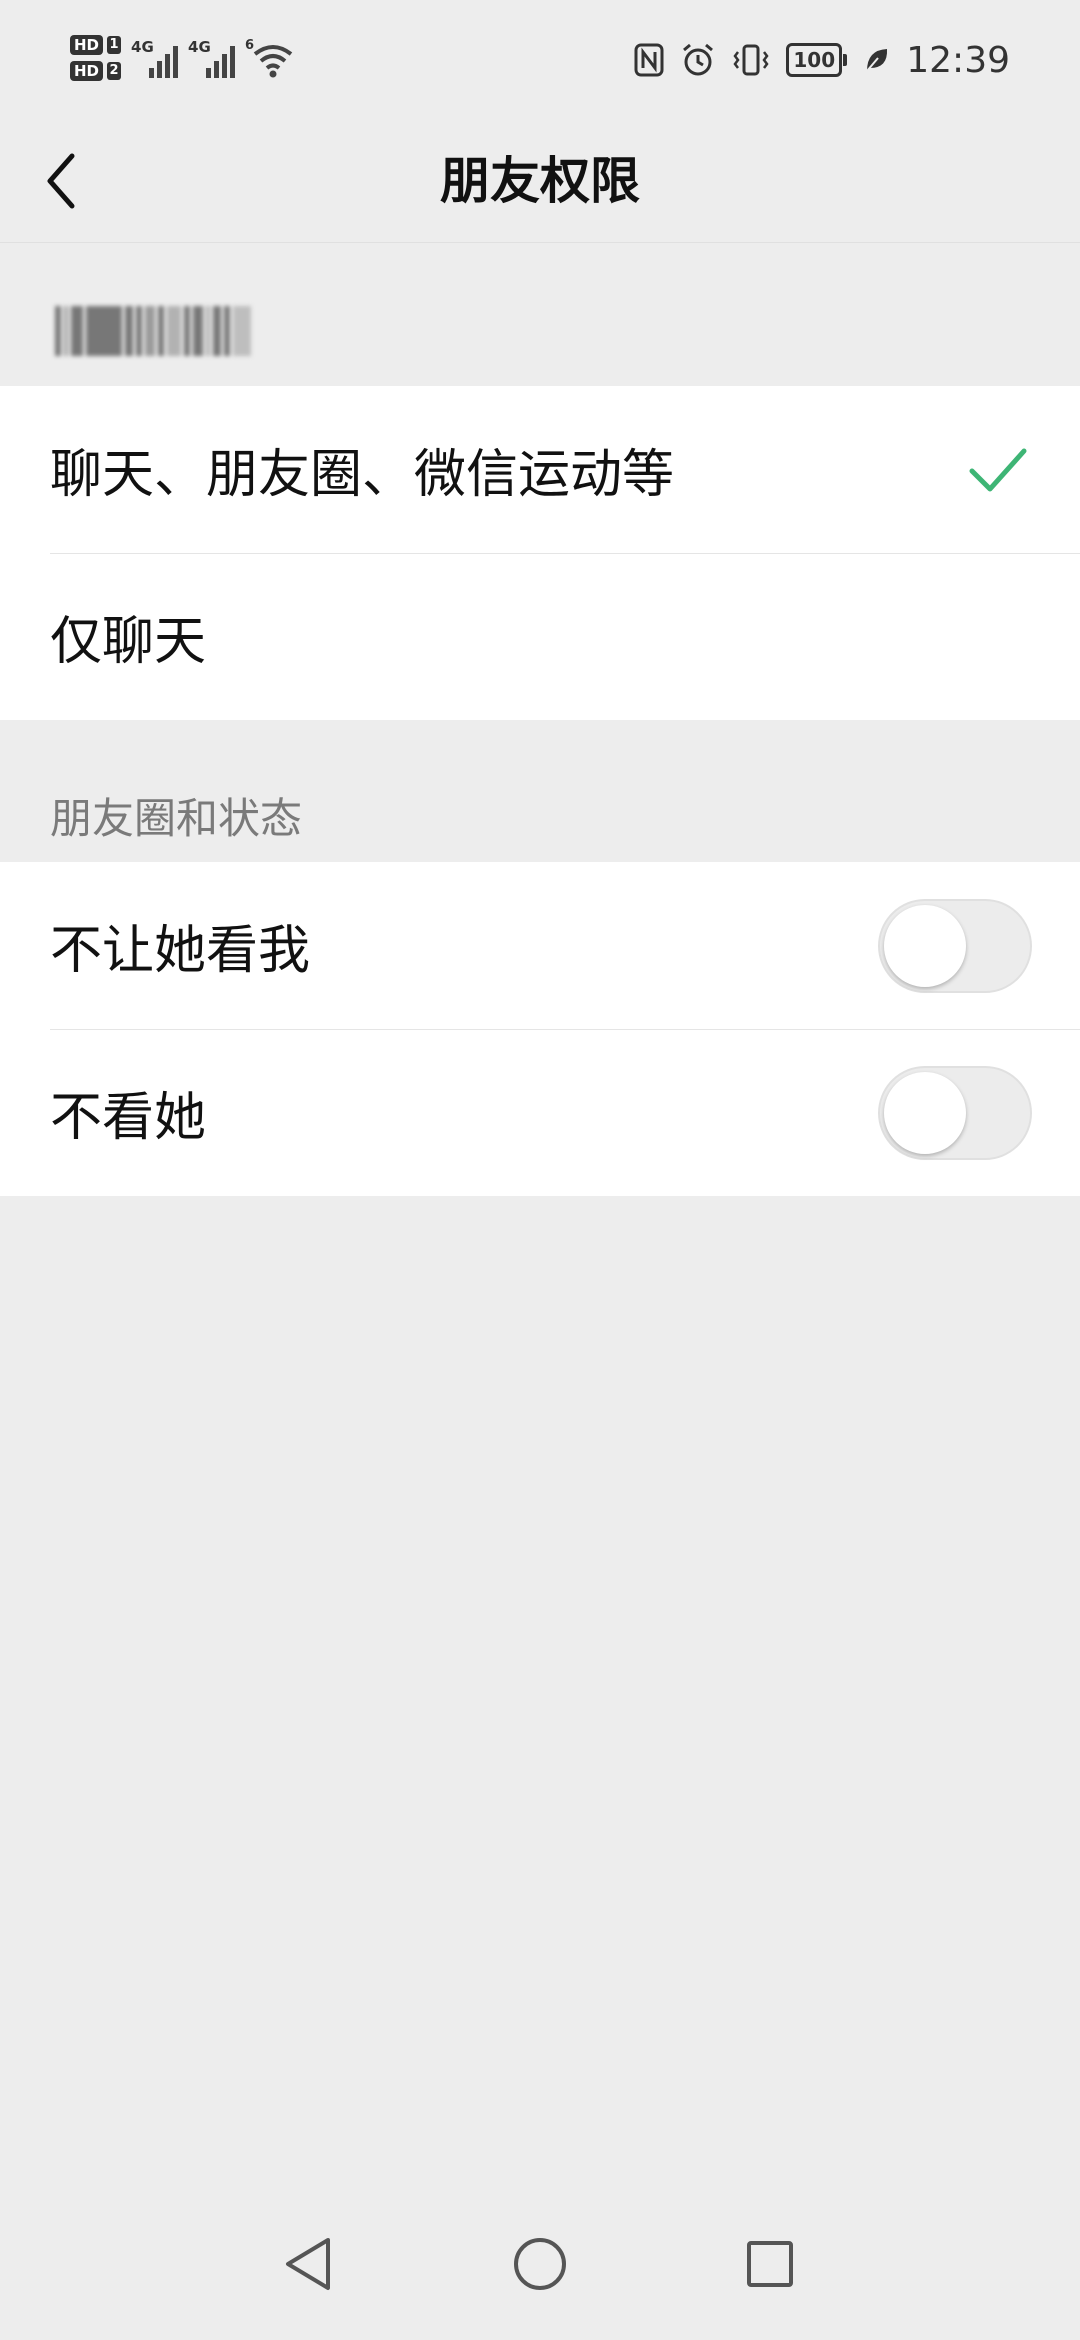  I want to click on nfc-icon, so click(649, 60).